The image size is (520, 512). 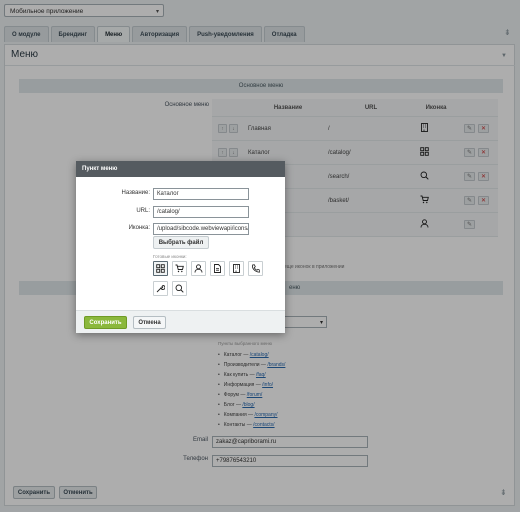 I want to click on phone-icon, so click(x=255, y=268).